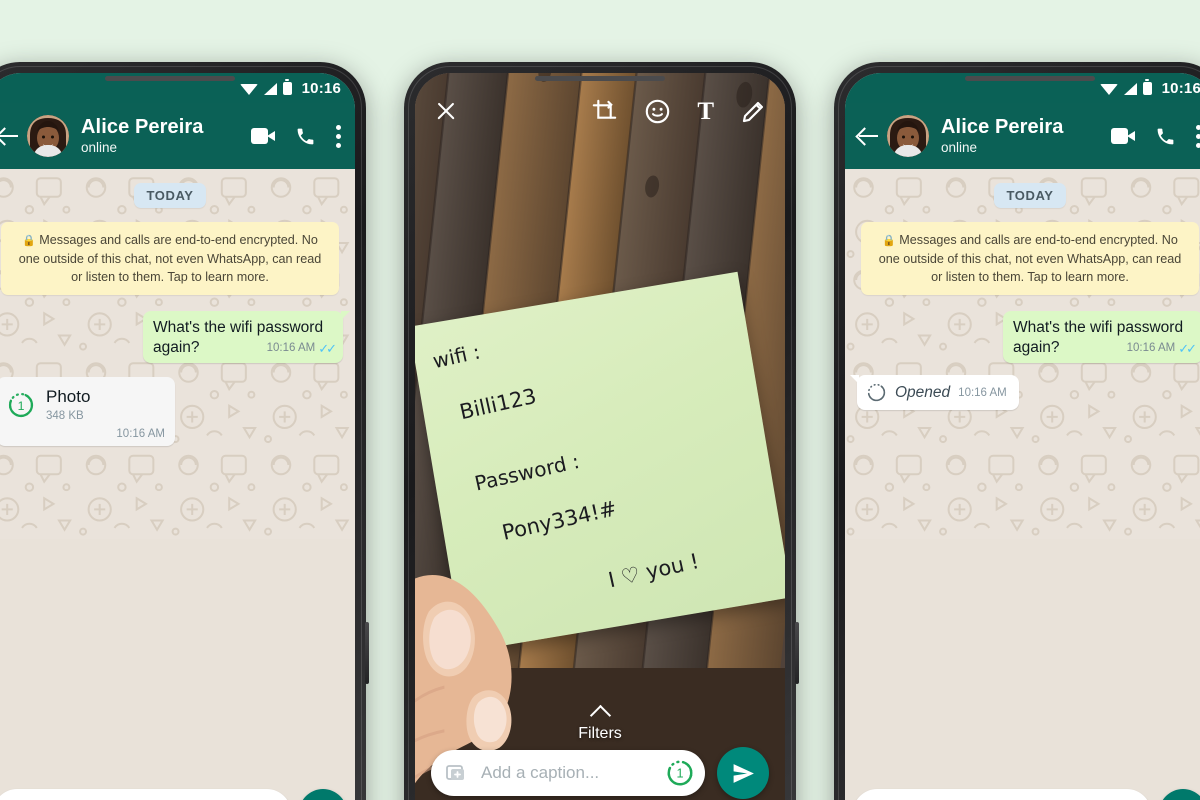  I want to click on view-once-opened-bubble: Opened 10:16 AM, so click(934, 393).